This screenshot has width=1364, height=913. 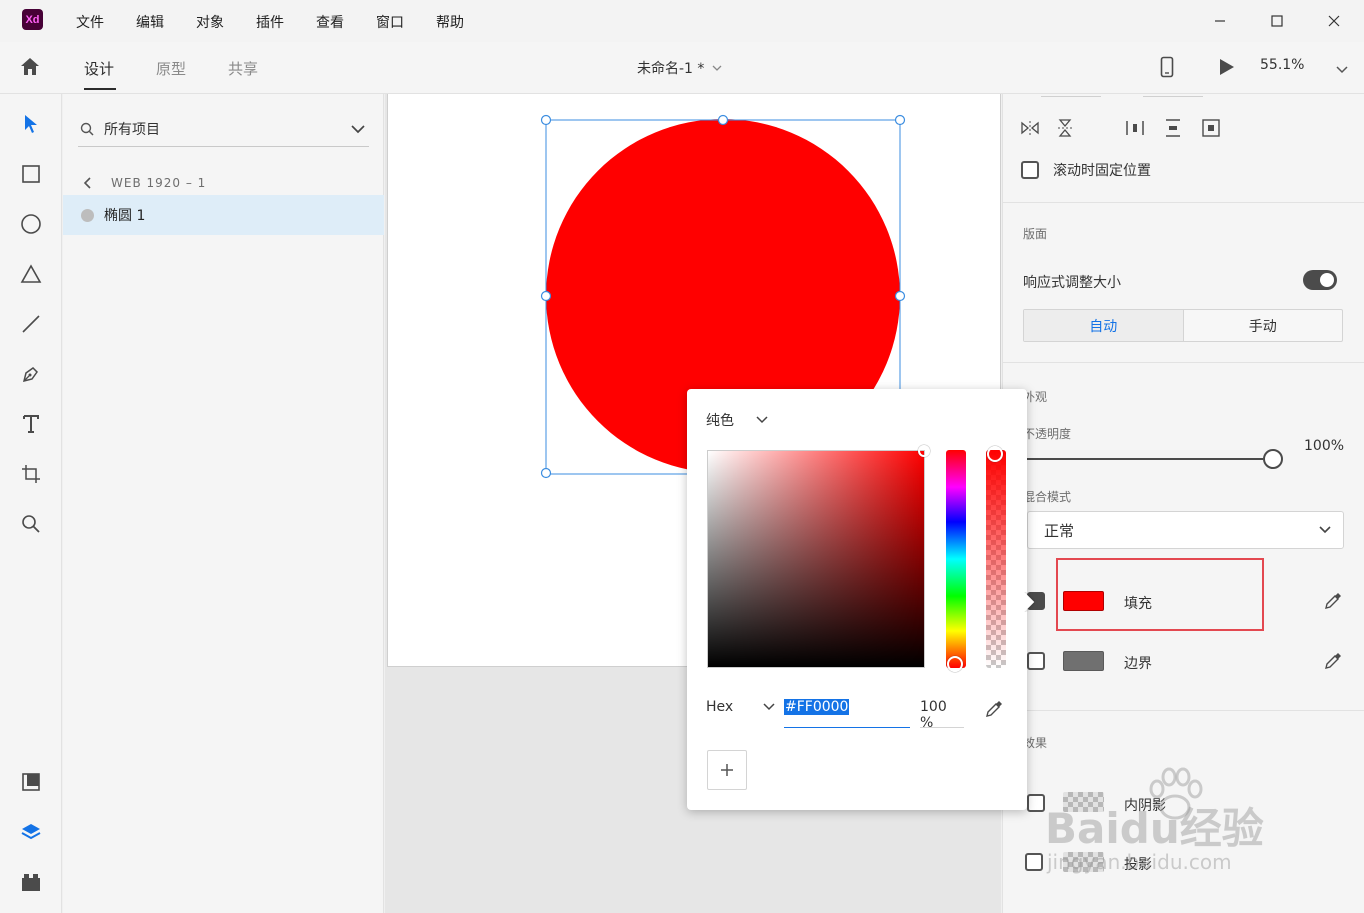 I want to click on picker-eyedropper-button, so click(x=994, y=711).